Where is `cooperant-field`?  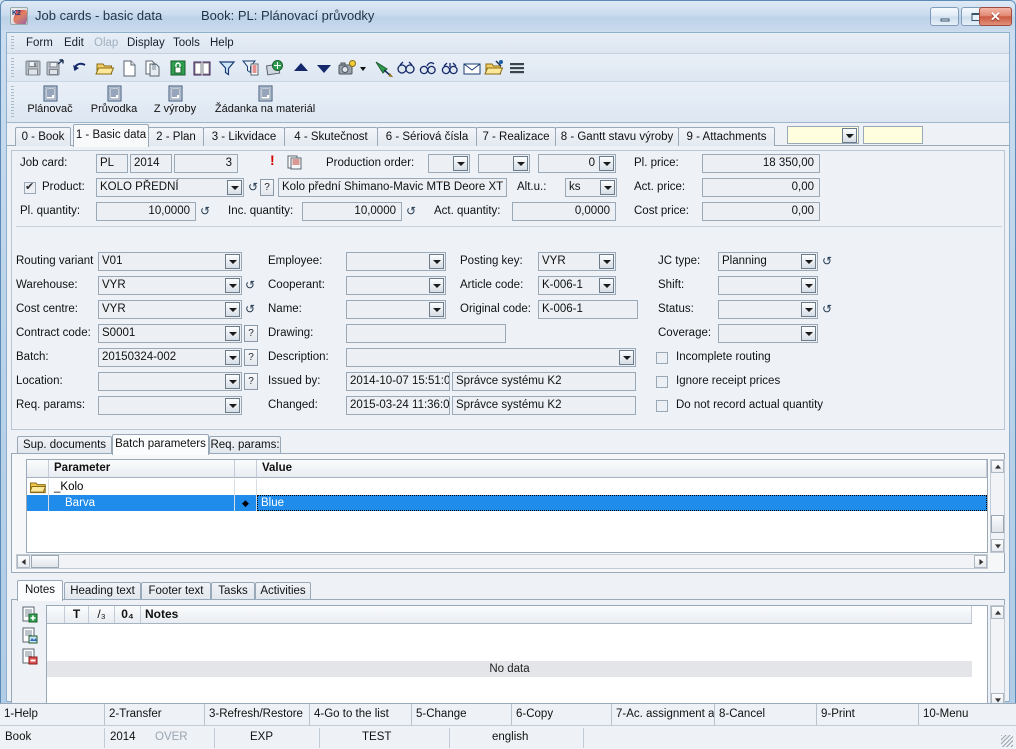 cooperant-field is located at coordinates (396, 285).